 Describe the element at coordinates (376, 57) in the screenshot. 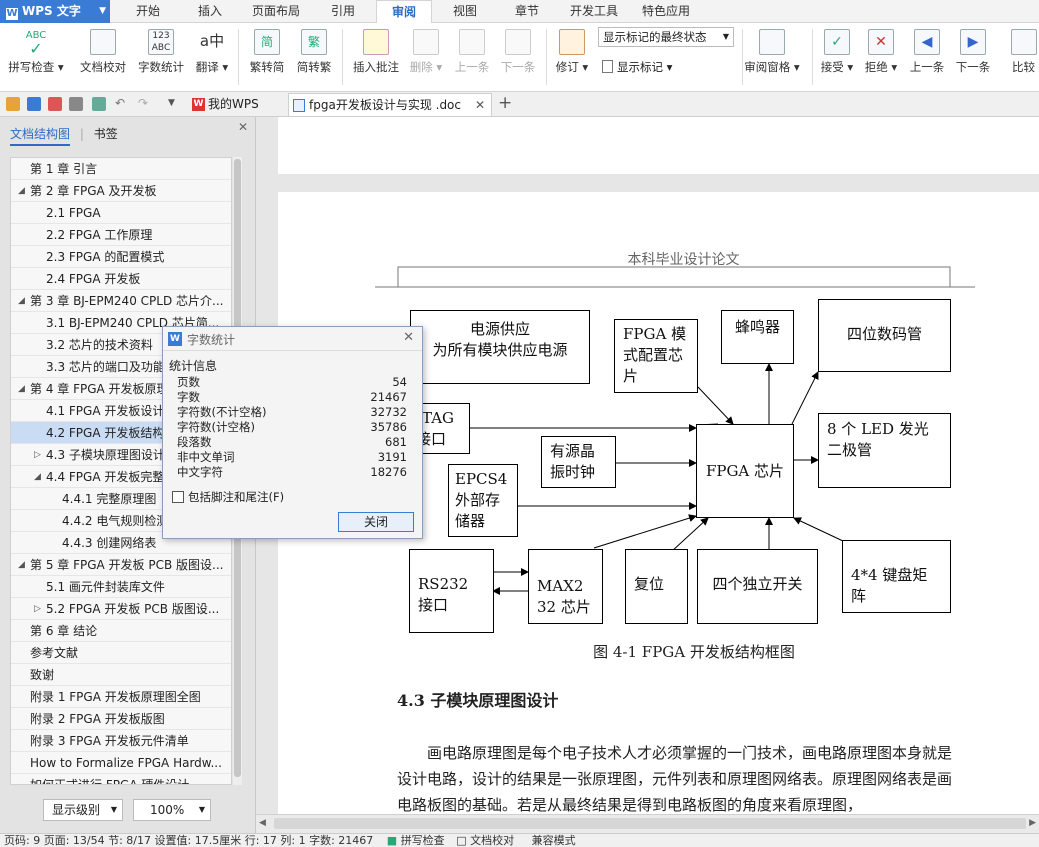

I see `insert-comment-button: 插入批注` at that location.